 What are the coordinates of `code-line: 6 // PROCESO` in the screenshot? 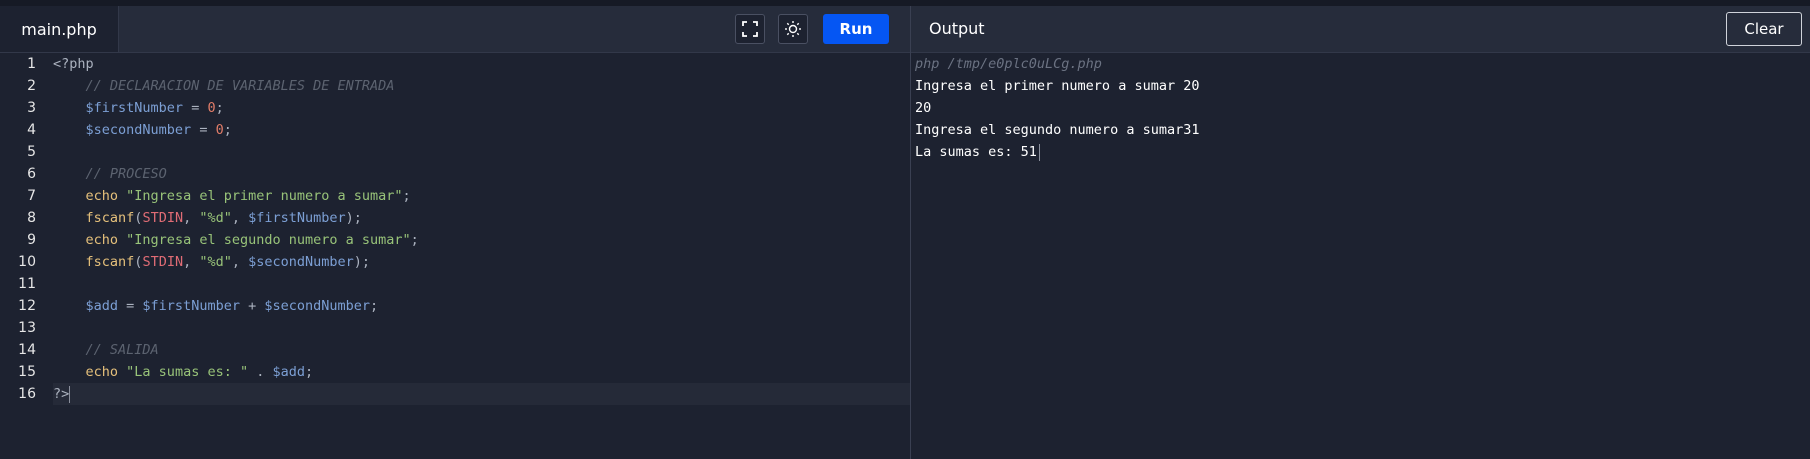 It's located at (455, 174).